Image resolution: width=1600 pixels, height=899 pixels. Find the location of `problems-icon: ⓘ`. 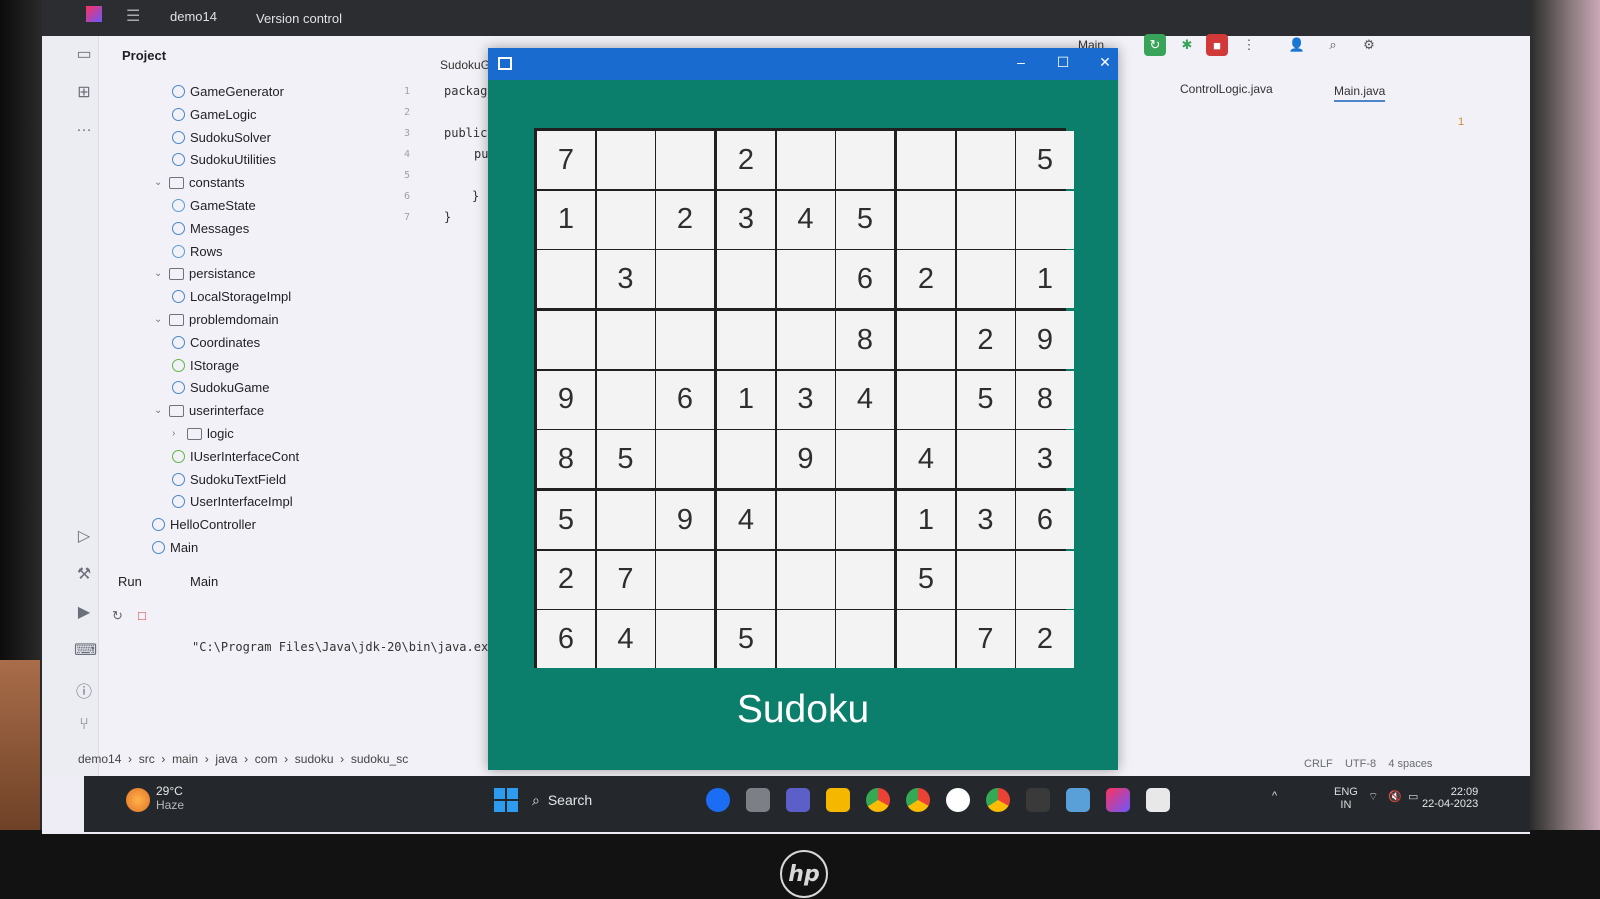

problems-icon: ⓘ is located at coordinates (84, 689).